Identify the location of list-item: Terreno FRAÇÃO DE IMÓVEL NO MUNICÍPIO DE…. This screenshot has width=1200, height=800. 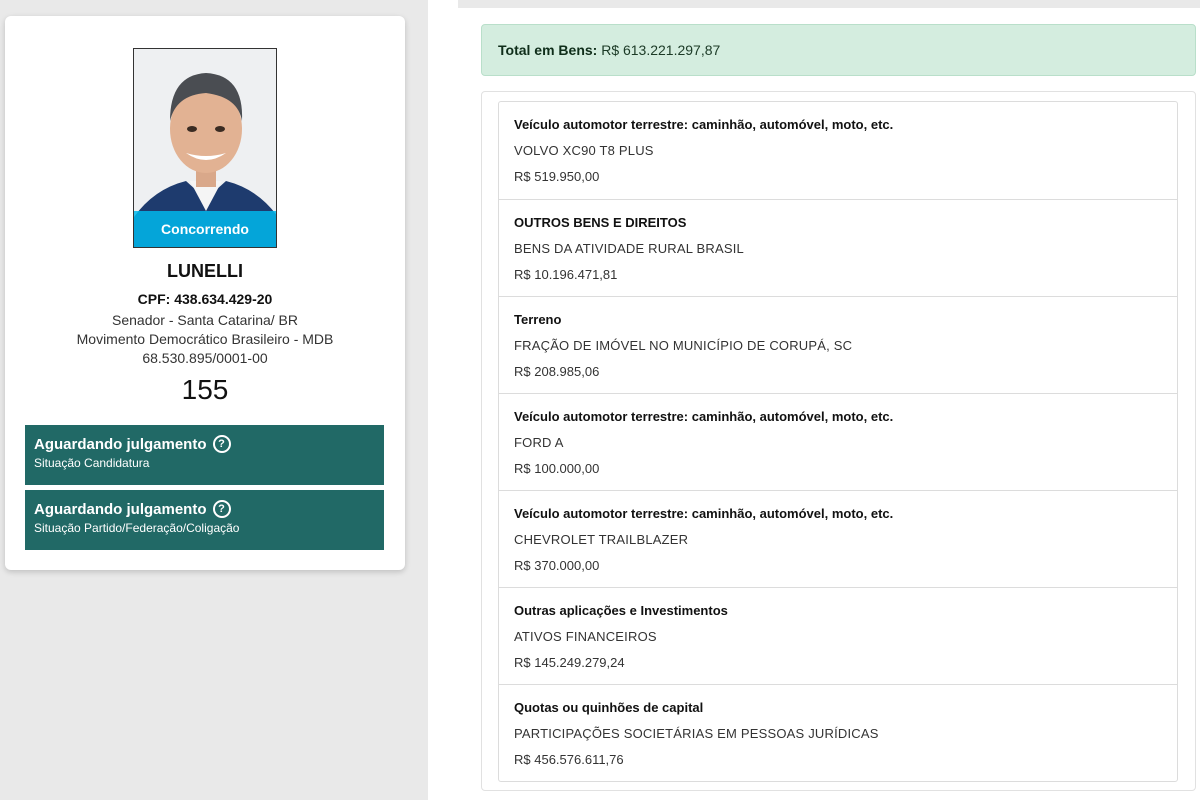
(838, 344).